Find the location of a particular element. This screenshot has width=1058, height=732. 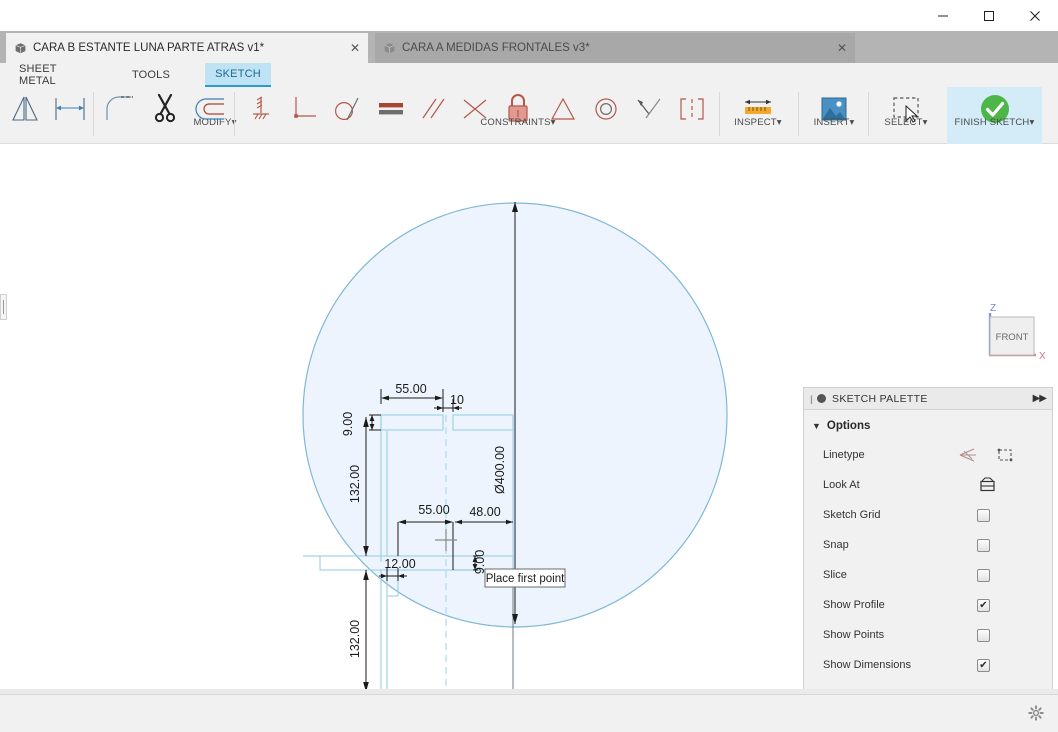

equal-icon is located at coordinates (391, 109).